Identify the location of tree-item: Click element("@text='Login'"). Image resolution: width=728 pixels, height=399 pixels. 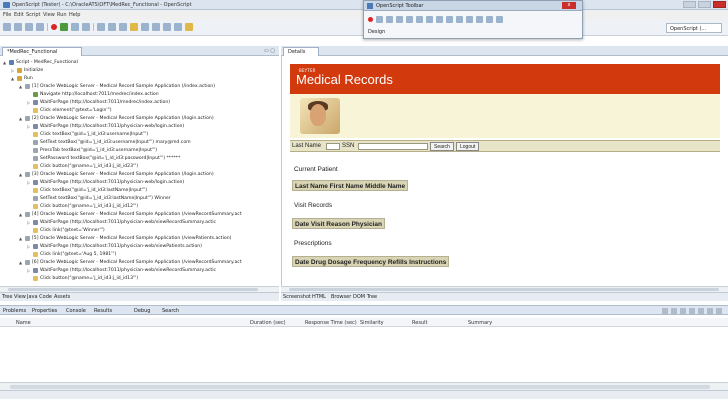
(69, 110).